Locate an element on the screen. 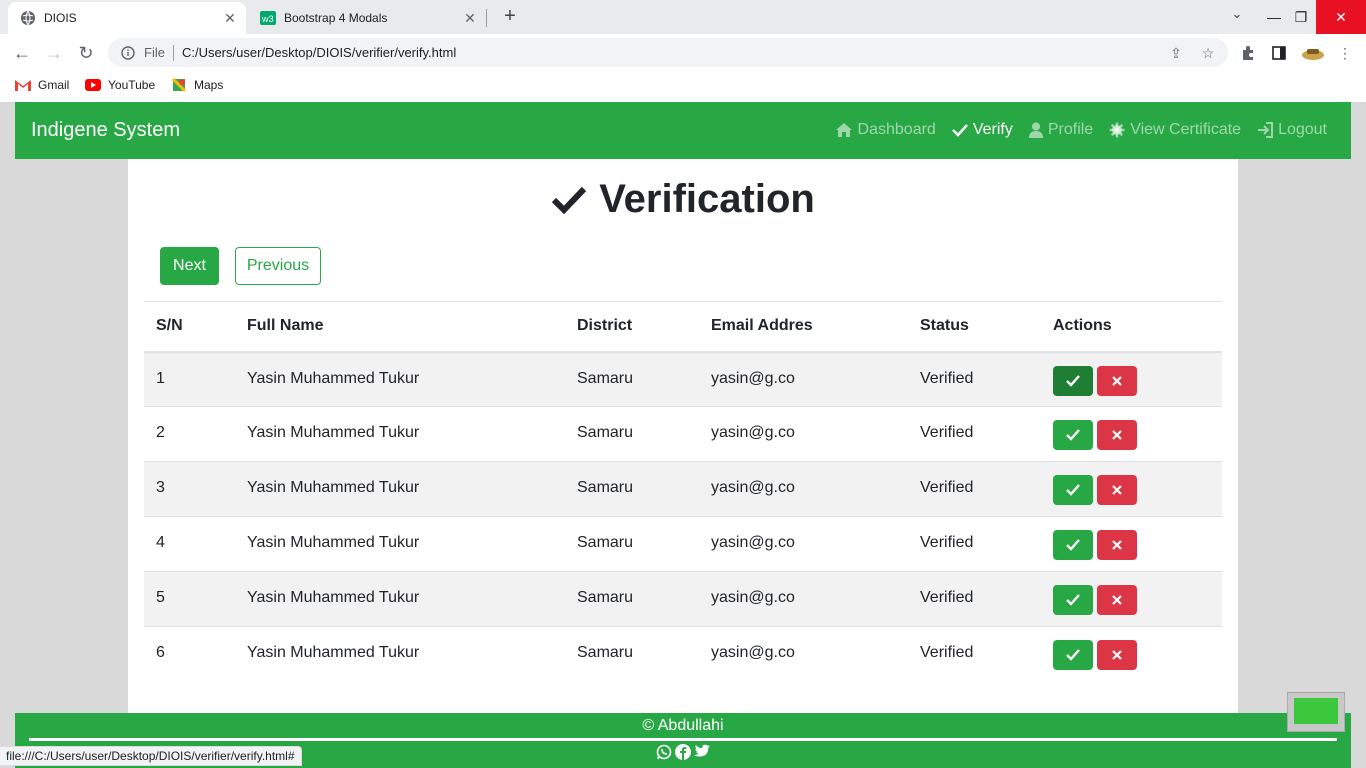  nav-profile: Profile is located at coordinates (1060, 130).